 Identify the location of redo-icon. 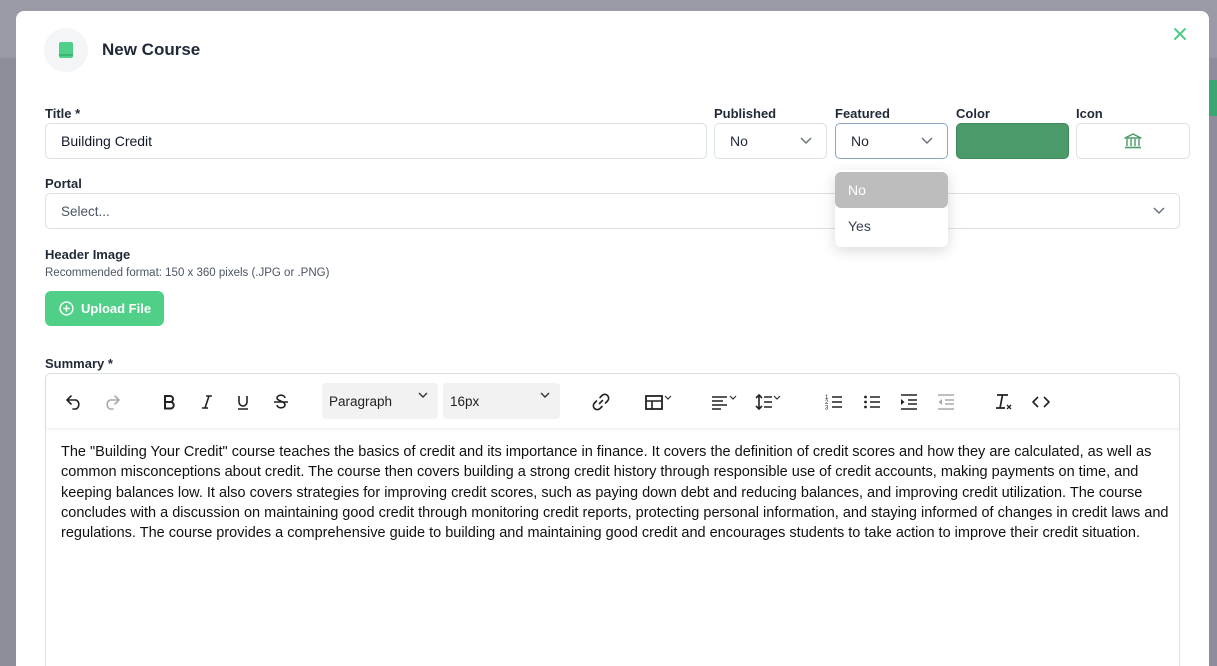
(113, 402).